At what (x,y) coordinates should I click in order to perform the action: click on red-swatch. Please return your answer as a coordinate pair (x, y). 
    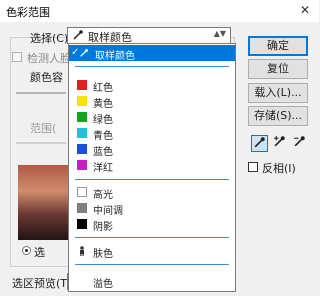
    Looking at the image, I should click on (82, 85).